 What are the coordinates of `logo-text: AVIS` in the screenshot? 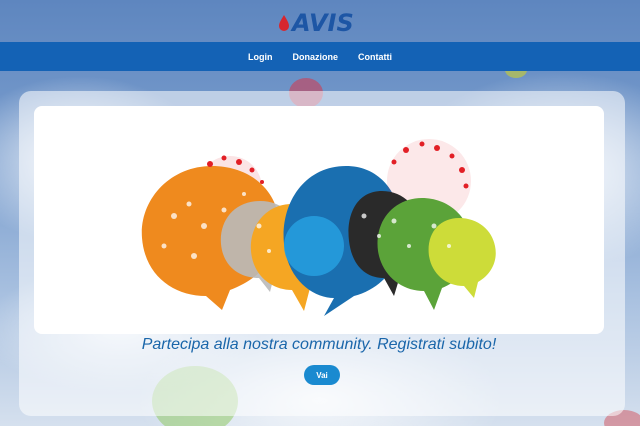 It's located at (323, 23).